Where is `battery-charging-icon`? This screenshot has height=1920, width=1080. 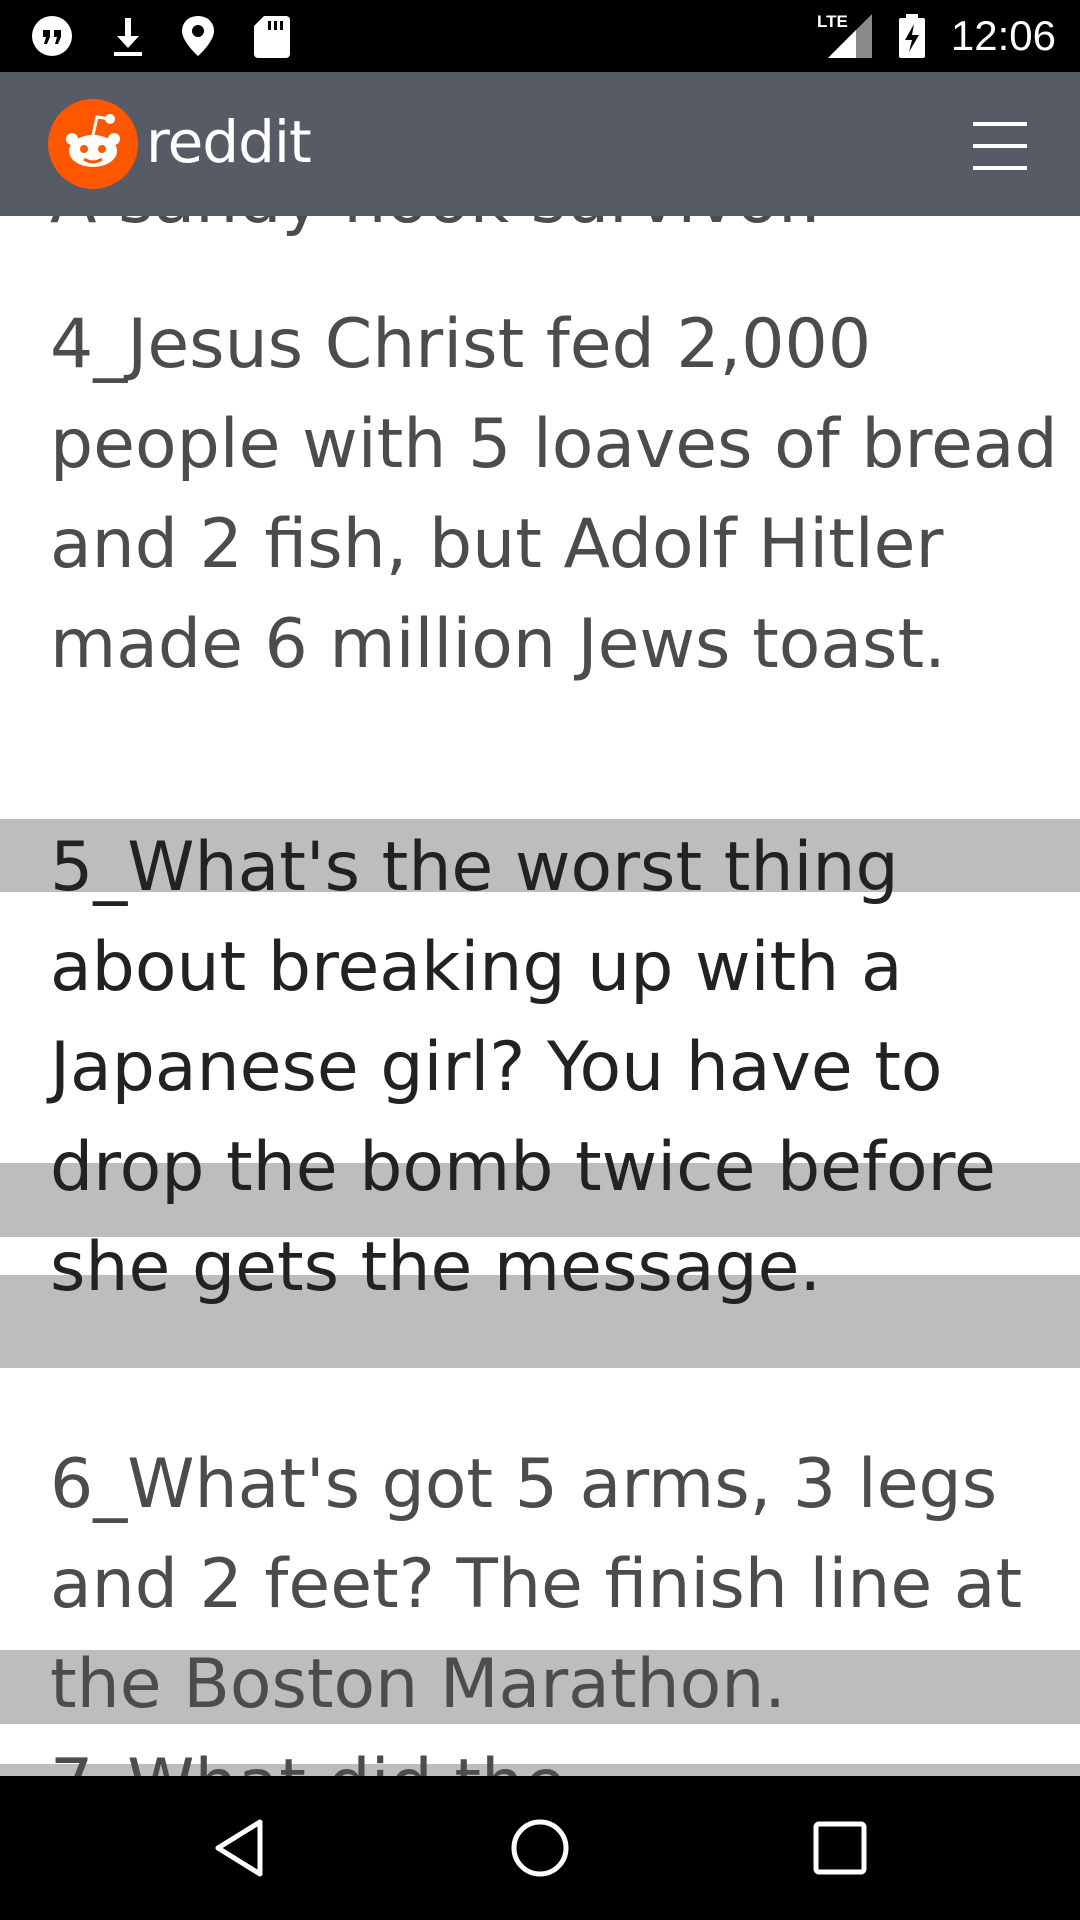
battery-charging-icon is located at coordinates (912, 36).